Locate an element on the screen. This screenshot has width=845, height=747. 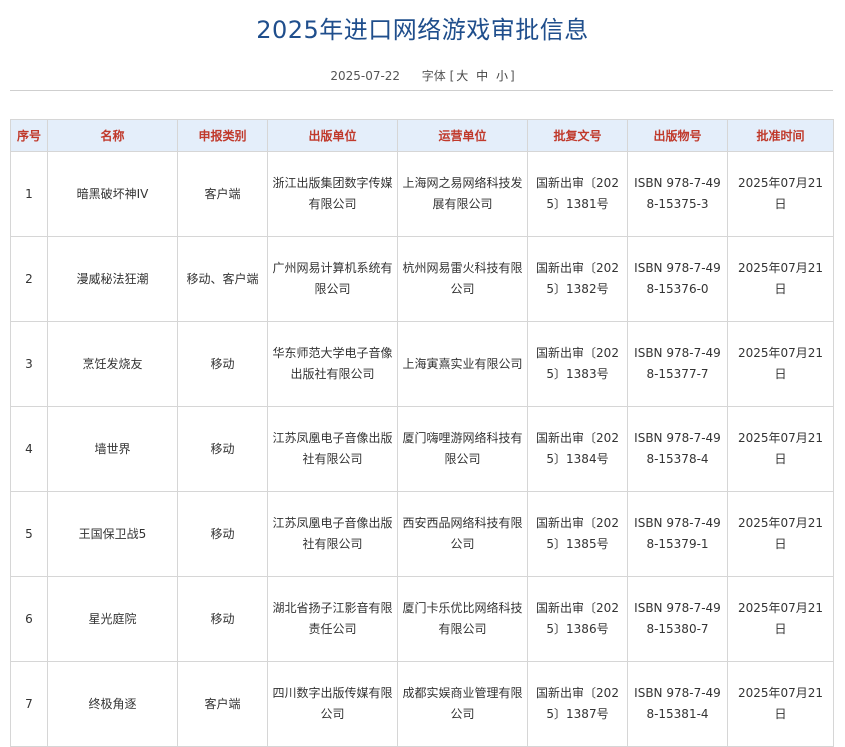
cell-publisher: 广州网易计算机系统有限公司 is located at coordinates (332, 279).